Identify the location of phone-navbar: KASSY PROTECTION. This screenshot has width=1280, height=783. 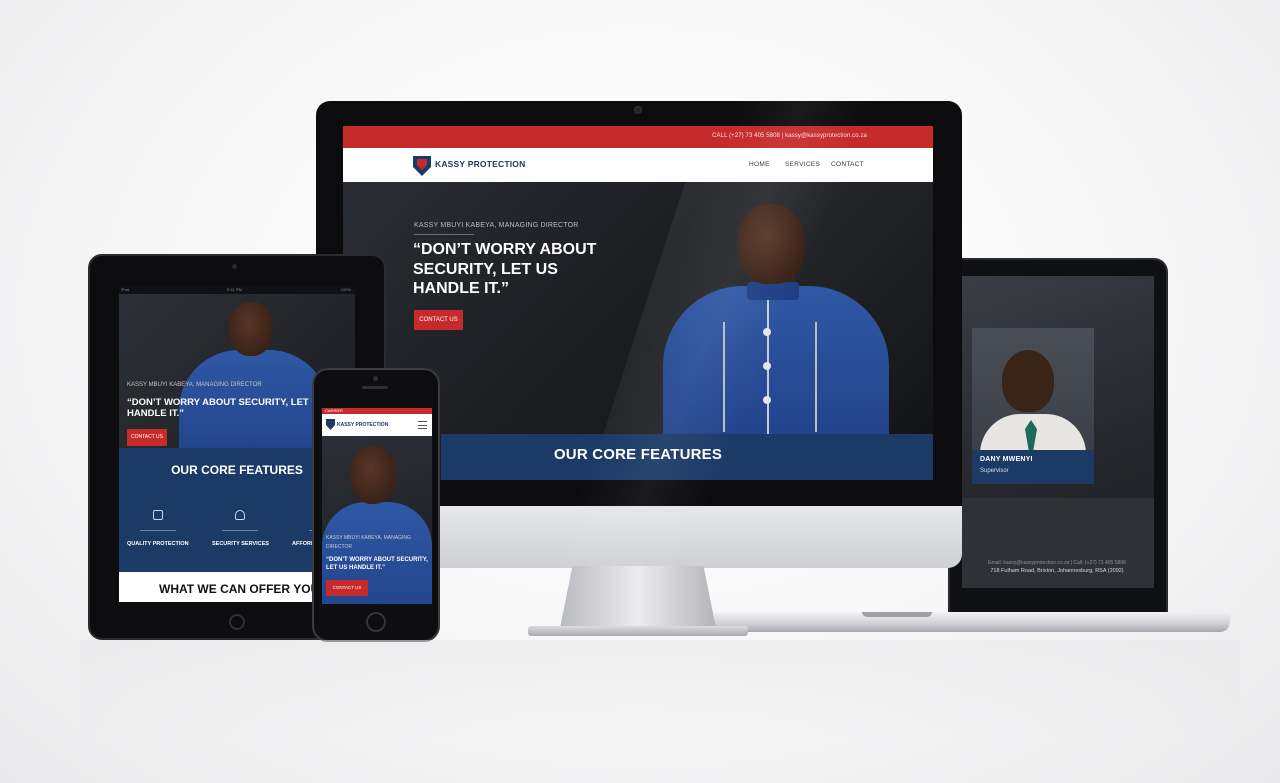
(377, 425).